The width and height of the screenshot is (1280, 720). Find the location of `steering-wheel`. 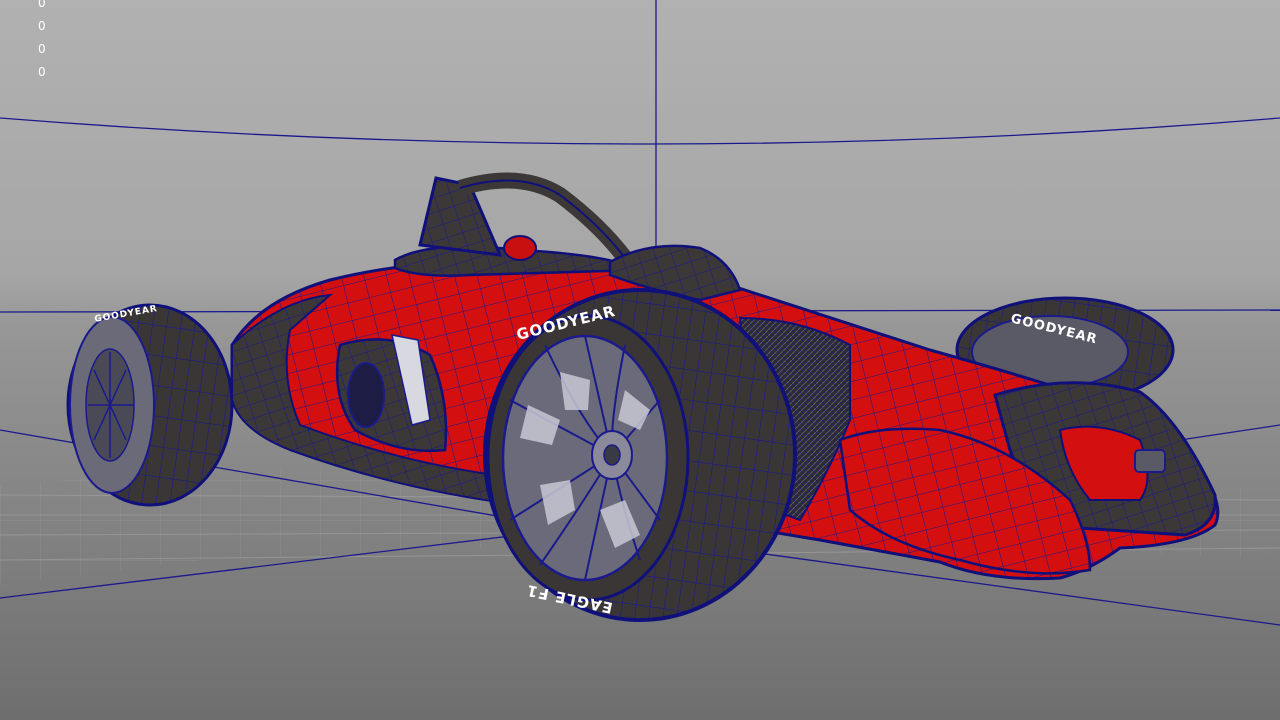

steering-wheel is located at coordinates (520, 248).